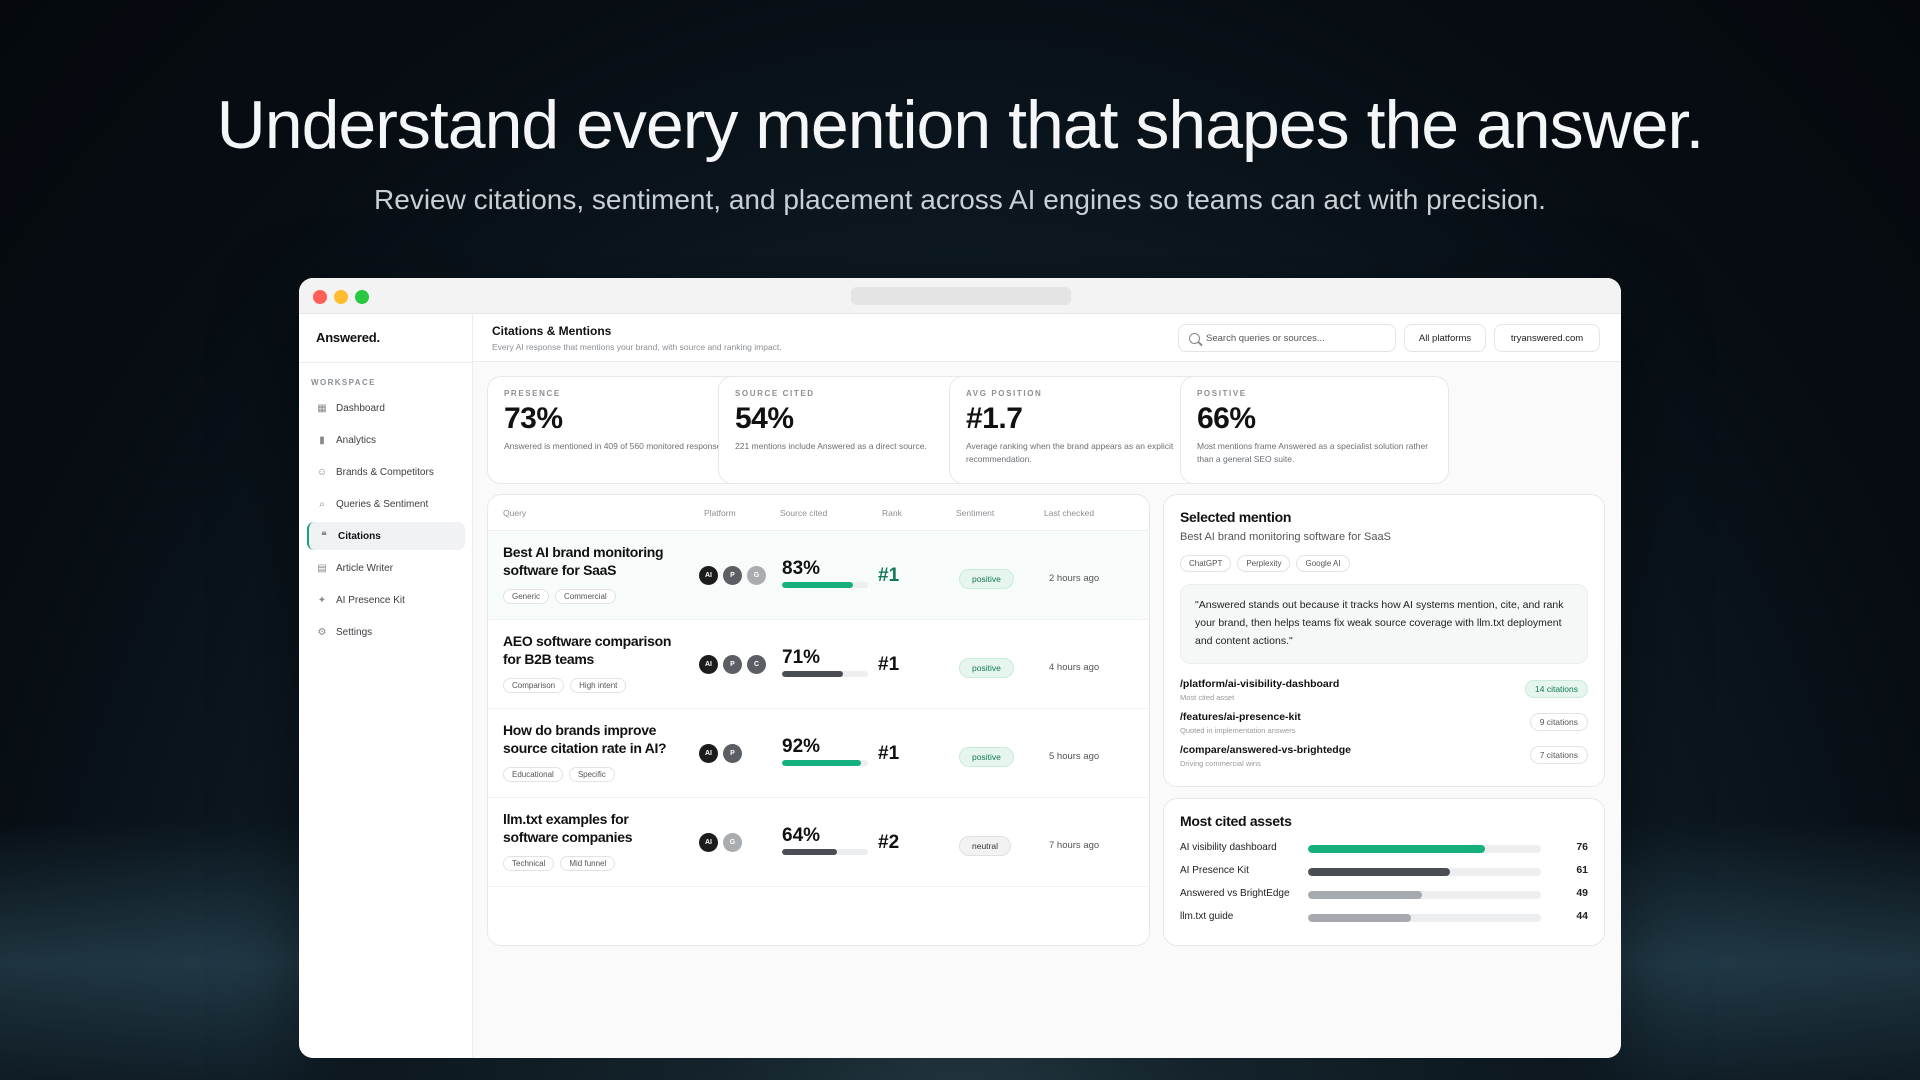 The height and width of the screenshot is (1080, 1920). Describe the element at coordinates (1582, 870) in the screenshot. I see `asset-value: 61` at that location.